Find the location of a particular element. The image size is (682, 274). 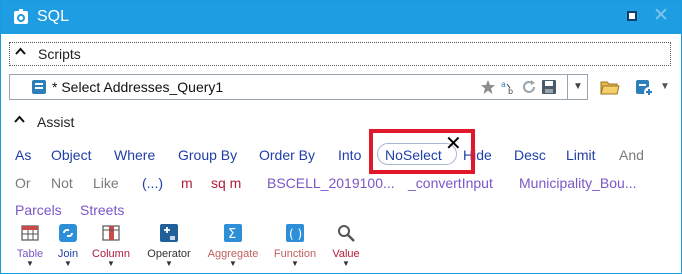

svg-text: a is located at coordinates (503, 84).